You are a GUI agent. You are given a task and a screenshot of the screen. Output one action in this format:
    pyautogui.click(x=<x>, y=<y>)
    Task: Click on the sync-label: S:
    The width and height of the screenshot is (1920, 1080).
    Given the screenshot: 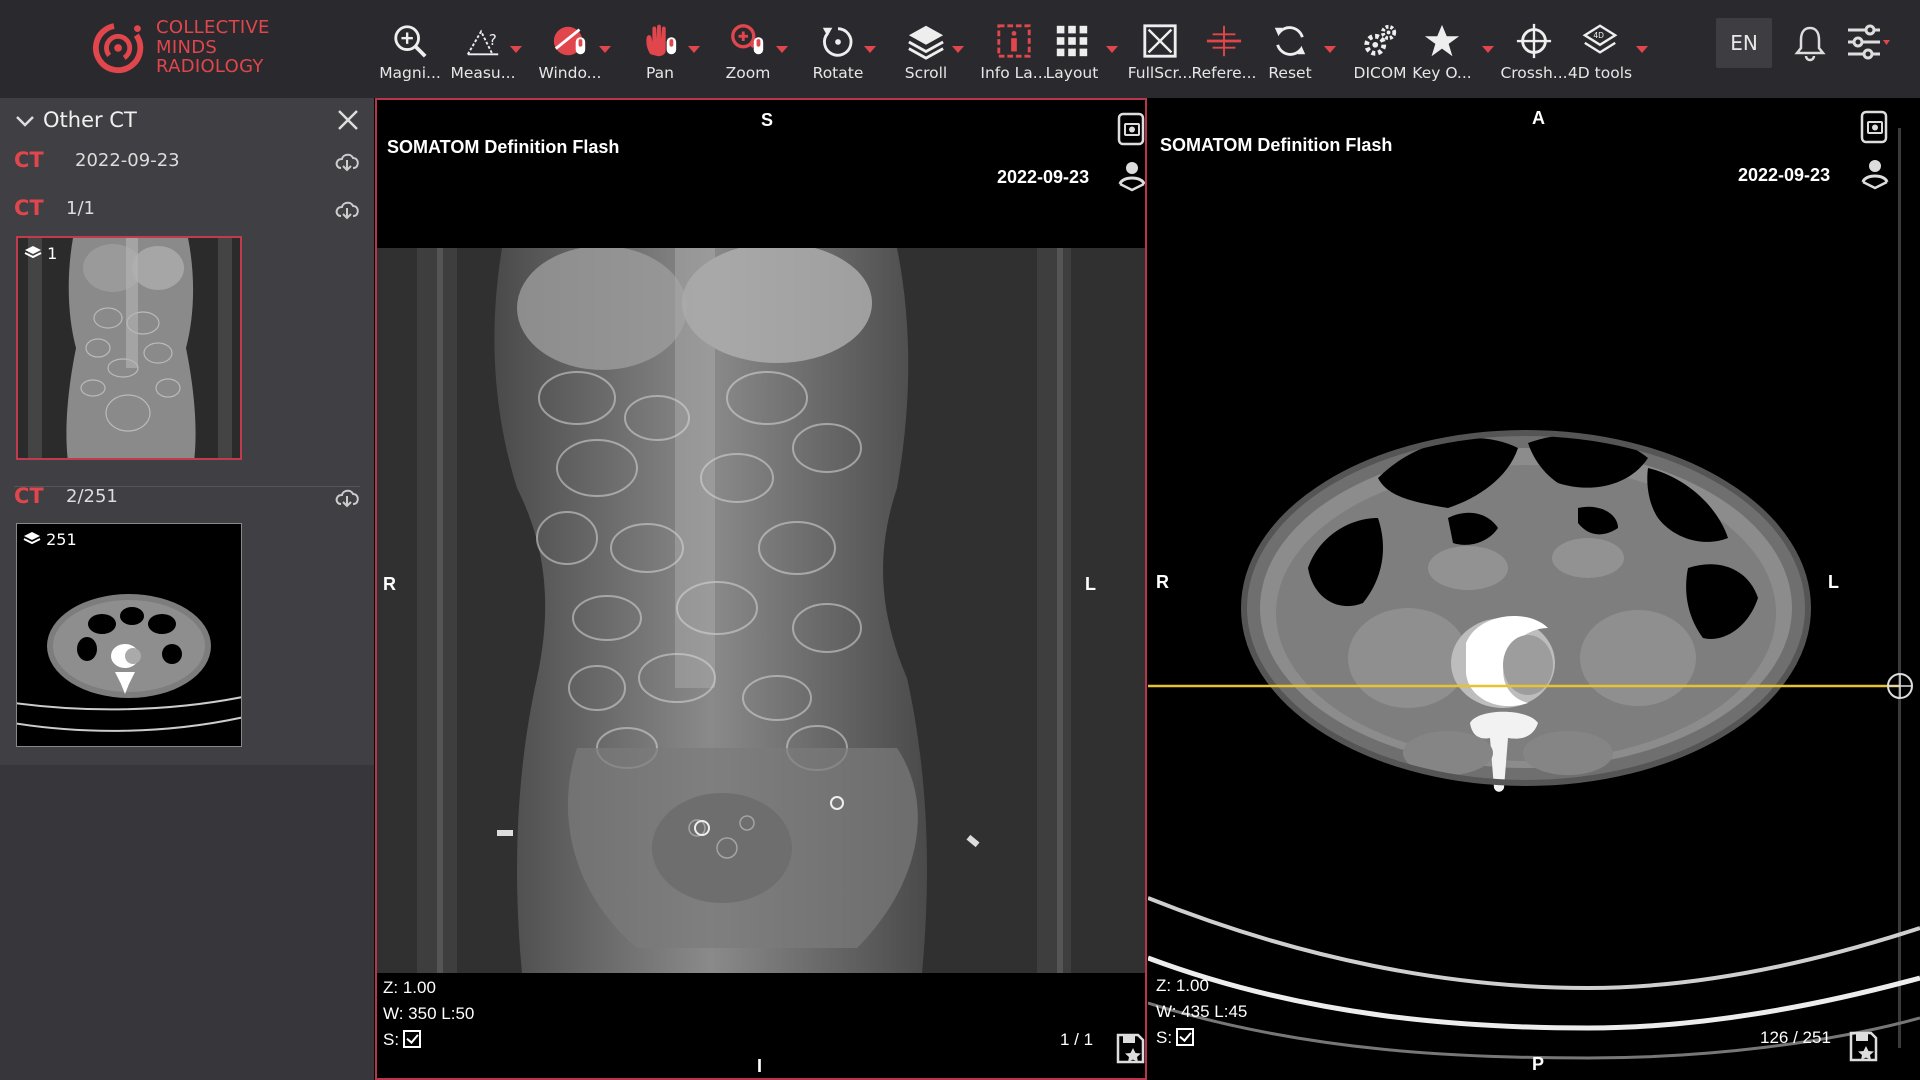 What is the action you would take?
    pyautogui.click(x=1164, y=1037)
    